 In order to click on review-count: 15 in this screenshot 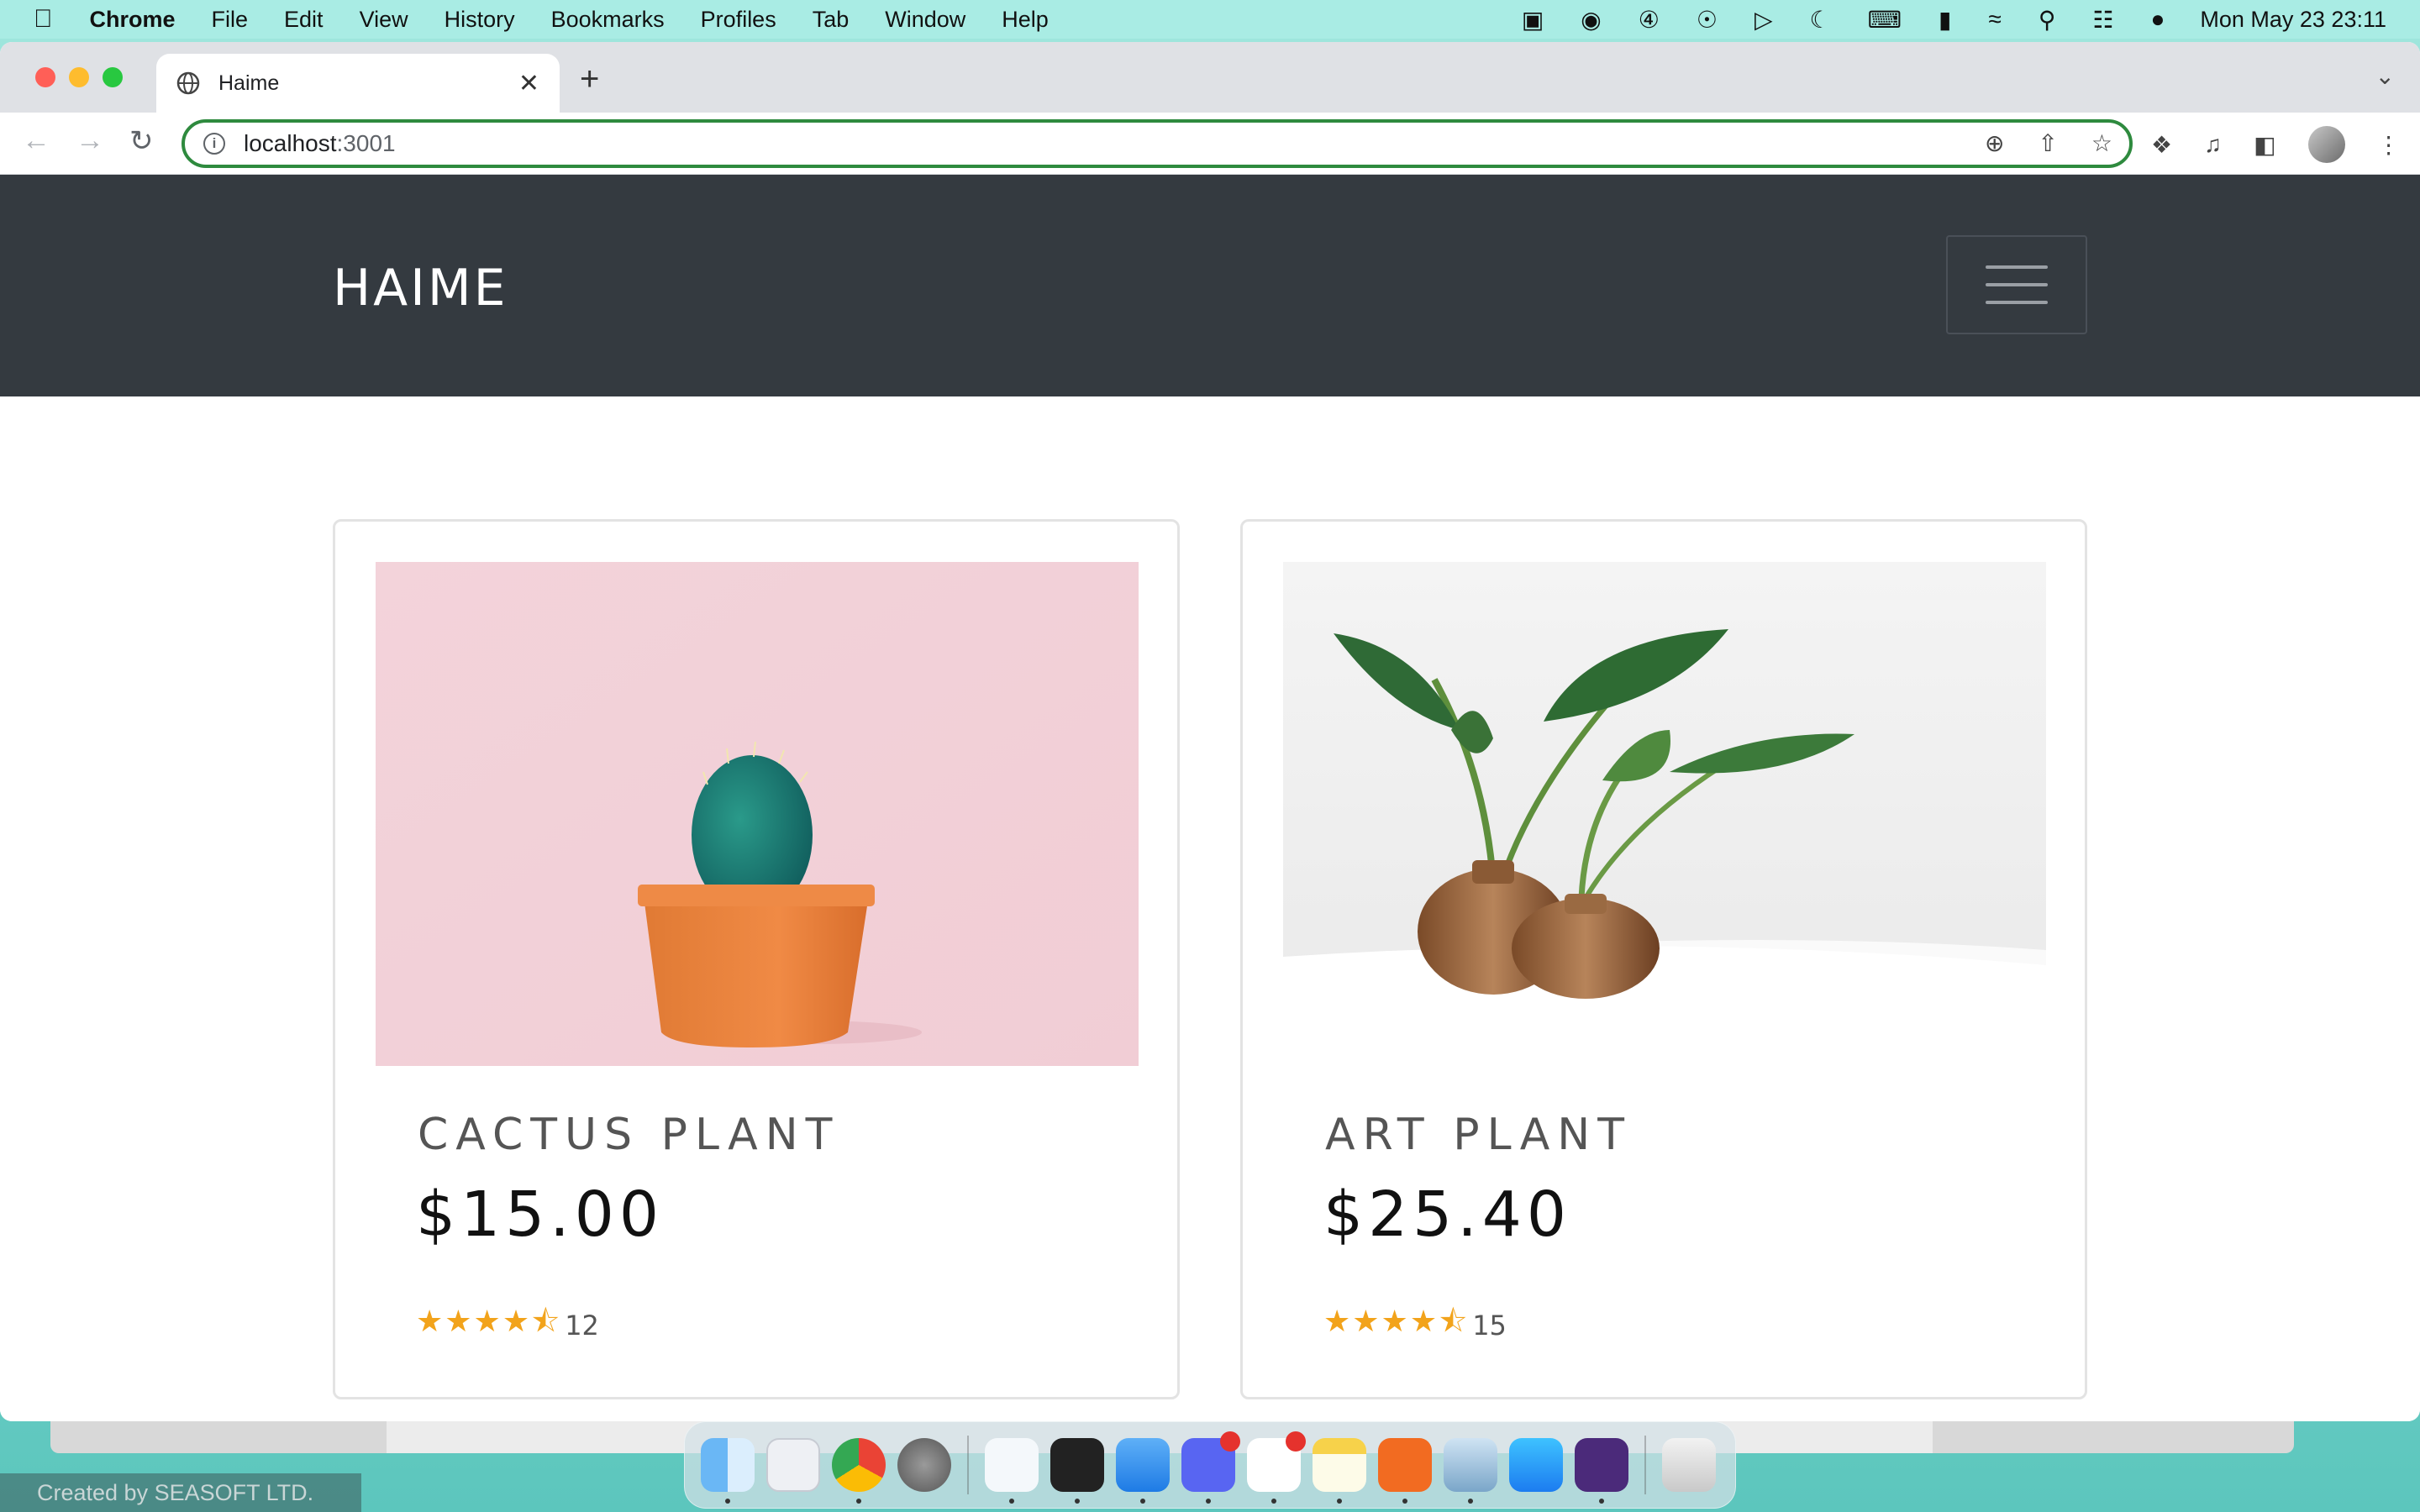, I will do `click(1489, 1325)`.